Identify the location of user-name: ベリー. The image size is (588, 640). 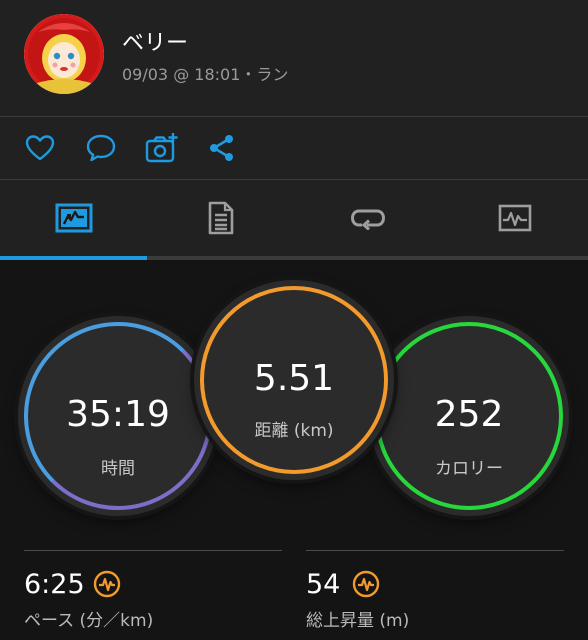
(155, 41).